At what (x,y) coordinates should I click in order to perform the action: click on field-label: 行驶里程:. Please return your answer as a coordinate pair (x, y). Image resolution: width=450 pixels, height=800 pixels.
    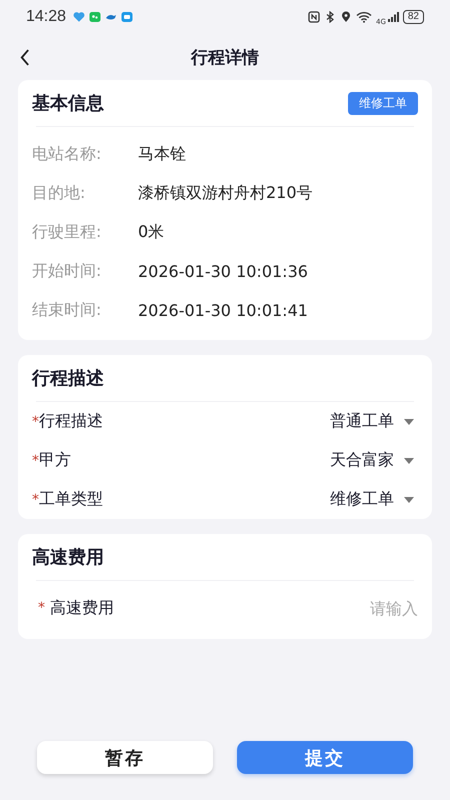
    Looking at the image, I should click on (67, 232).